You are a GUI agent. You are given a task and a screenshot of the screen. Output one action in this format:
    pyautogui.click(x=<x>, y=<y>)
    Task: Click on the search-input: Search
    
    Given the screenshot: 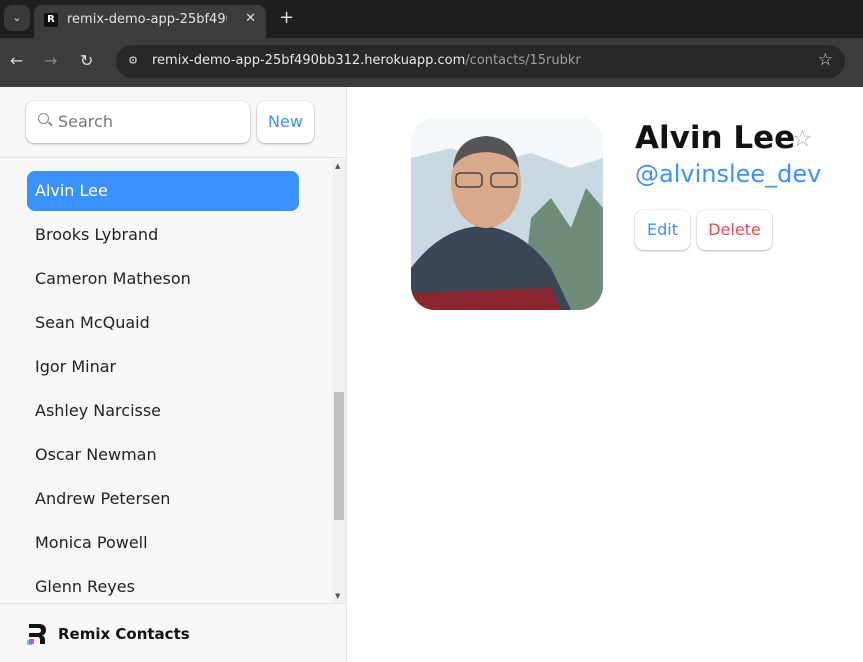 What is the action you would take?
    pyautogui.click(x=138, y=122)
    